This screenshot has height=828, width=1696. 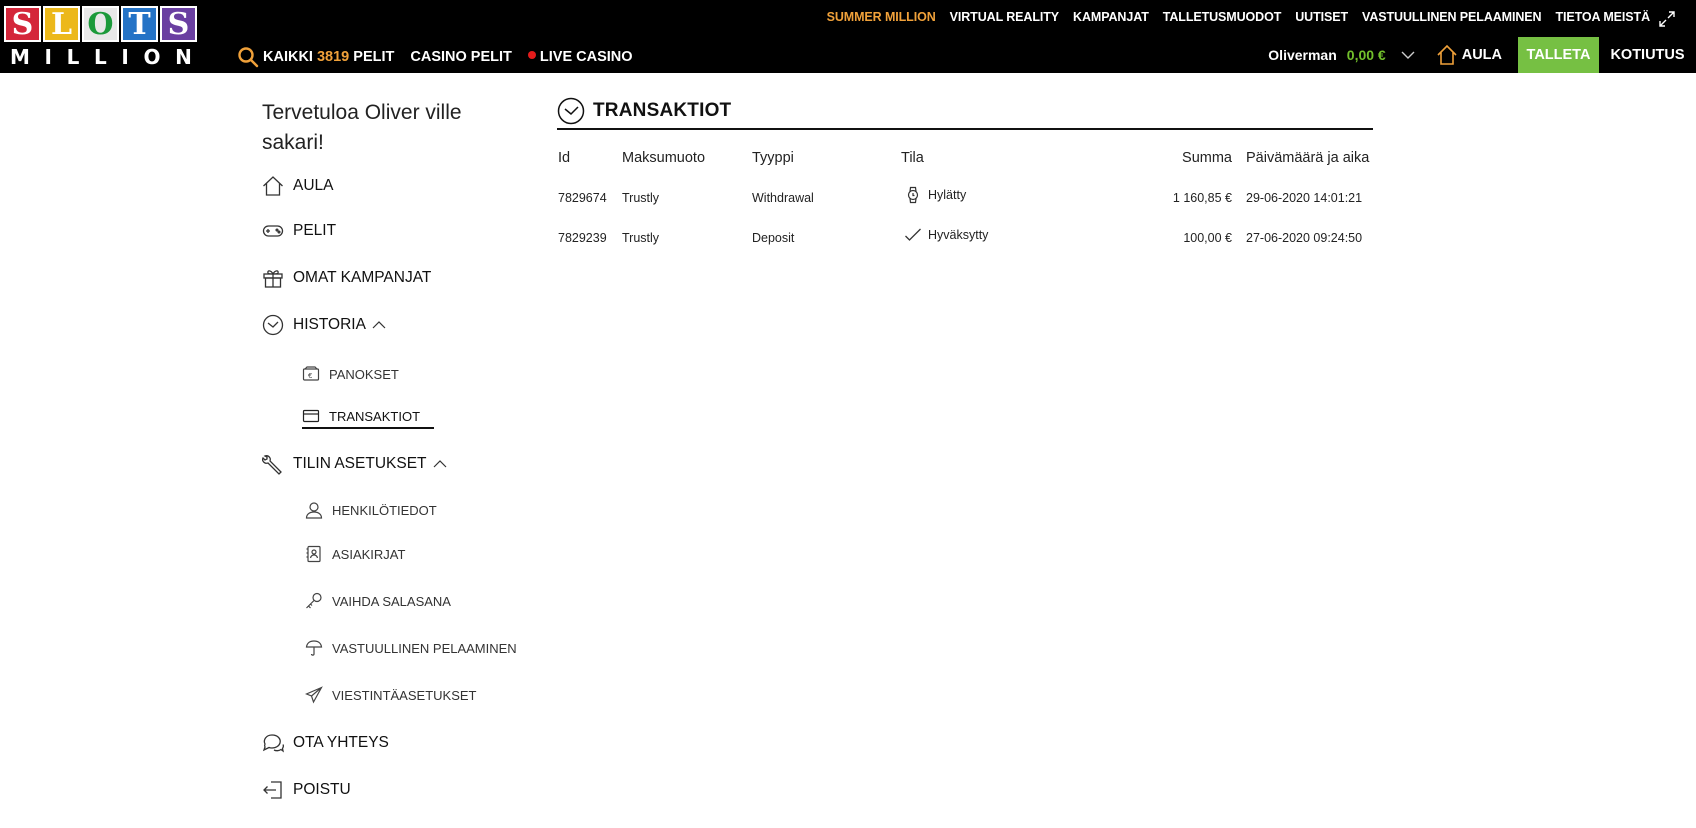 What do you see at coordinates (582, 238) in the screenshot?
I see `cell-id: 7829239` at bounding box center [582, 238].